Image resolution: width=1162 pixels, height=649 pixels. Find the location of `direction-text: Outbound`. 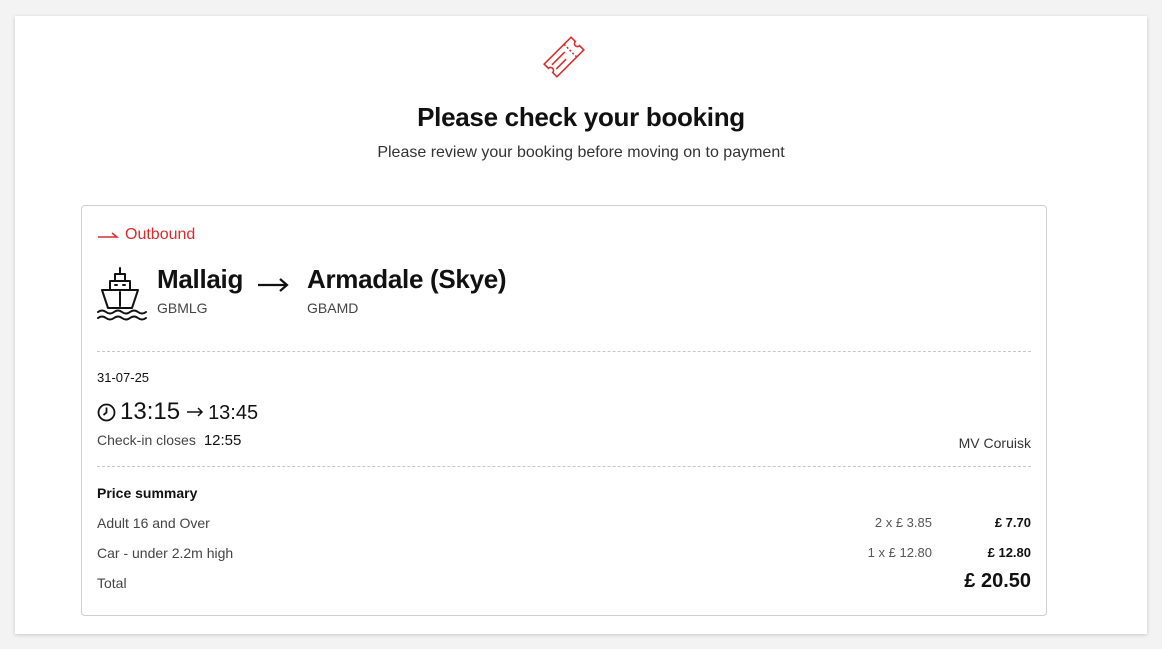

direction-text: Outbound is located at coordinates (160, 234).